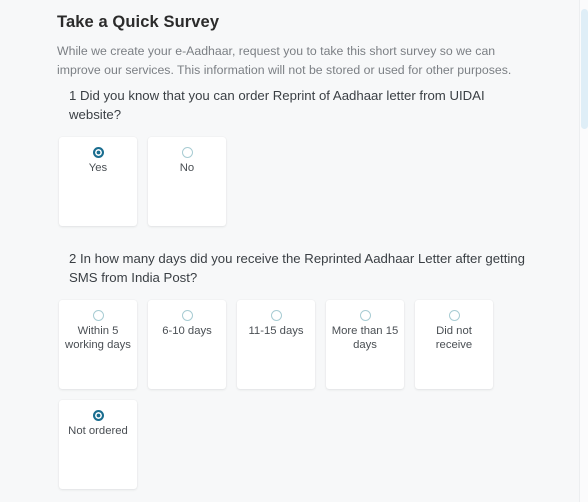 The height and width of the screenshot is (502, 588). I want to click on option-card-did-not-receive: Did not receive, so click(454, 345).